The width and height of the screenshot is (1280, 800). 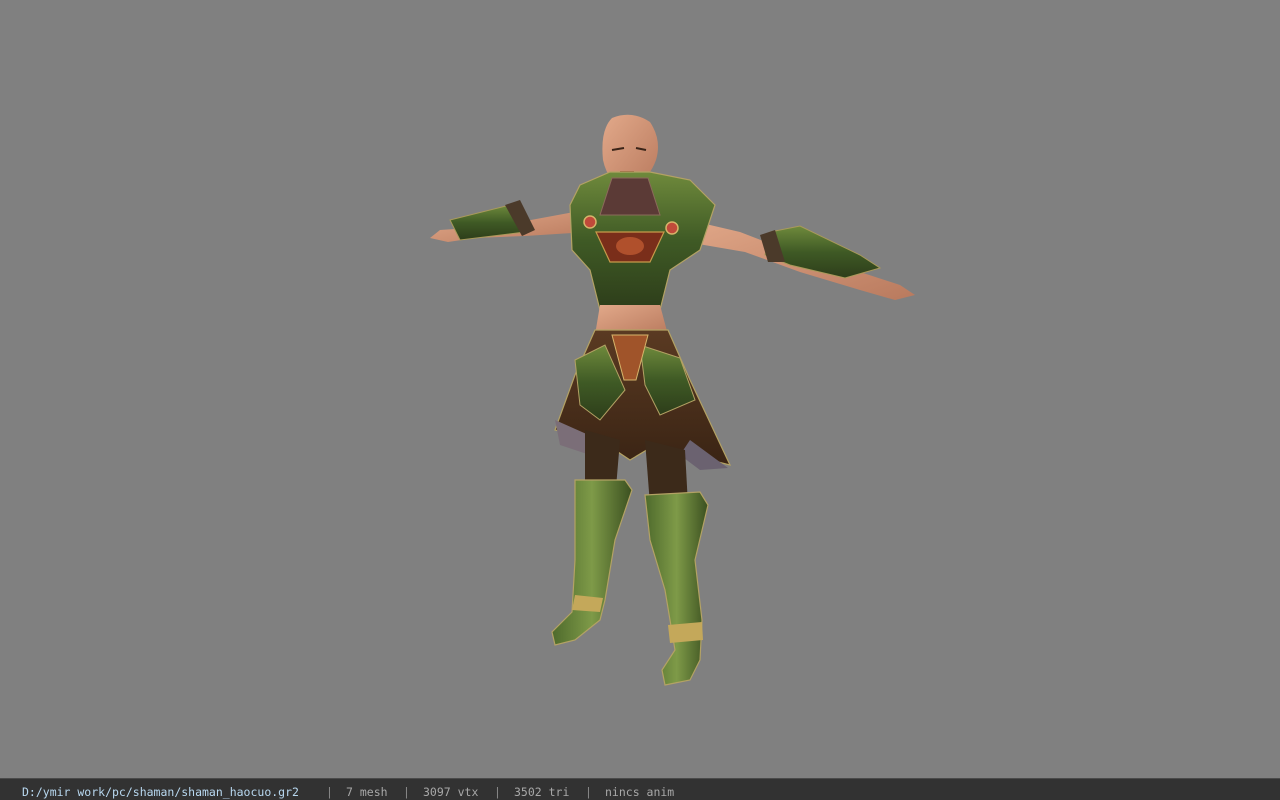 I want to click on triangle-count: 3502 tri, so click(x=542, y=792).